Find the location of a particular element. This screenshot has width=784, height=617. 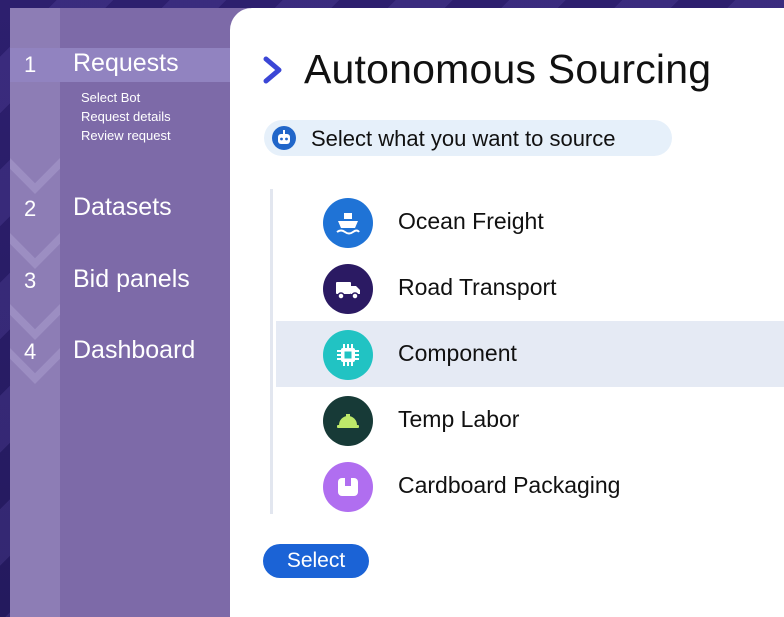

step-bid-panels: 3 Bid panels is located at coordinates (130, 281).